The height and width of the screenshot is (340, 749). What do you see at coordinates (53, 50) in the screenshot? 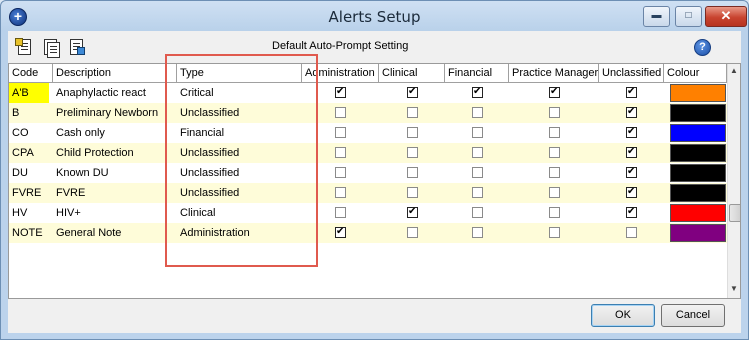
I see `document-icon` at bounding box center [53, 50].